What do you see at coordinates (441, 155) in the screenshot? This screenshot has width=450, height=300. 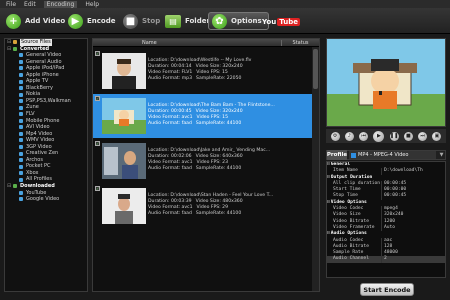 I see `chevron-down-icon: ▼` at bounding box center [441, 155].